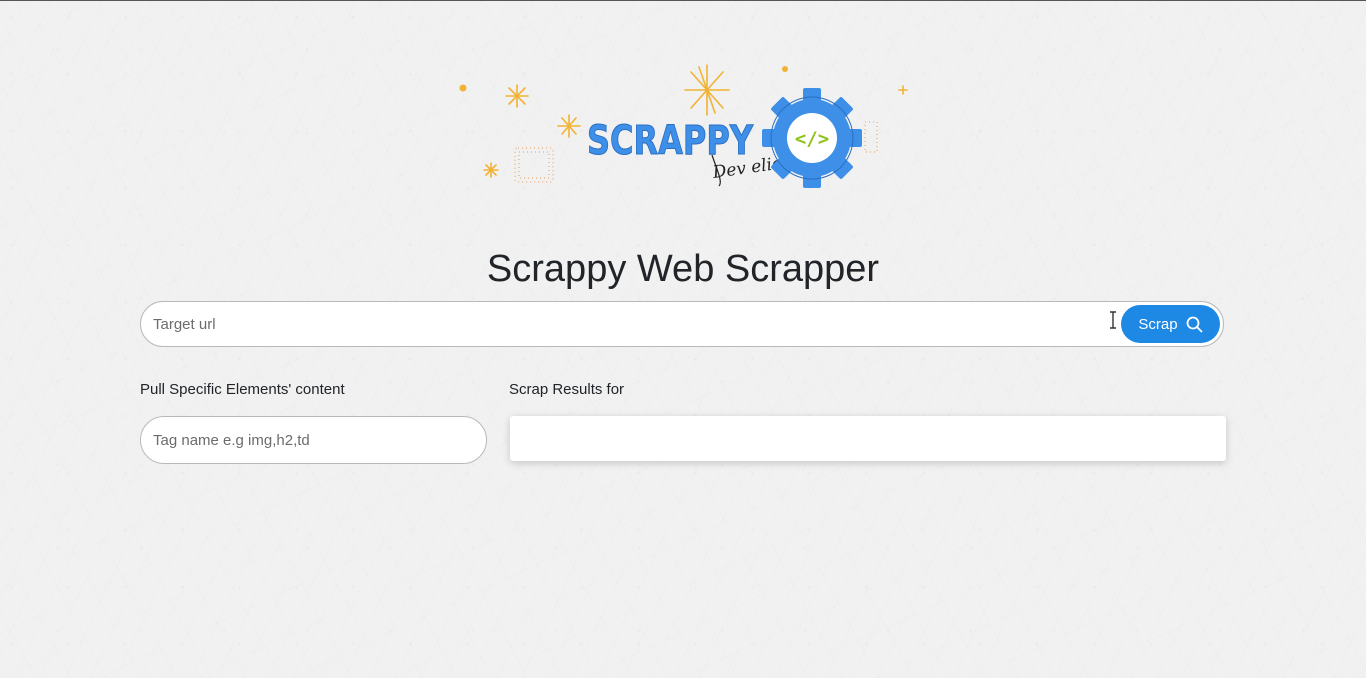 This screenshot has height=678, width=1366. I want to click on scrap-button: Scrap, so click(1170, 324).